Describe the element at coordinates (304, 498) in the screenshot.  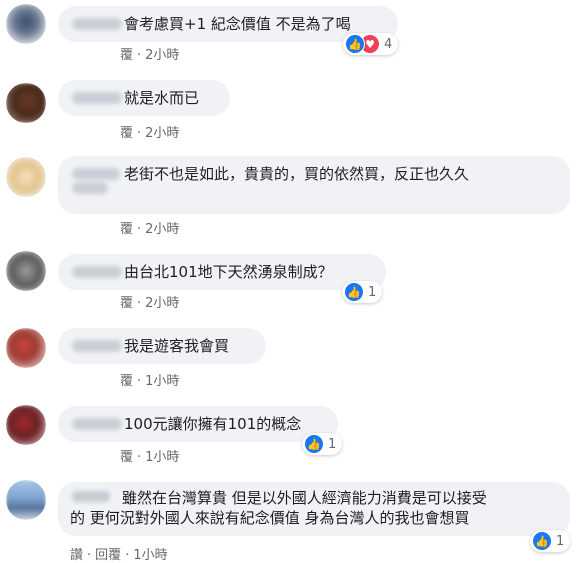
I see `comment-text-line-1: 雖然在台灣算貴 但是以外國人經濟能力消費是可以接受` at that location.